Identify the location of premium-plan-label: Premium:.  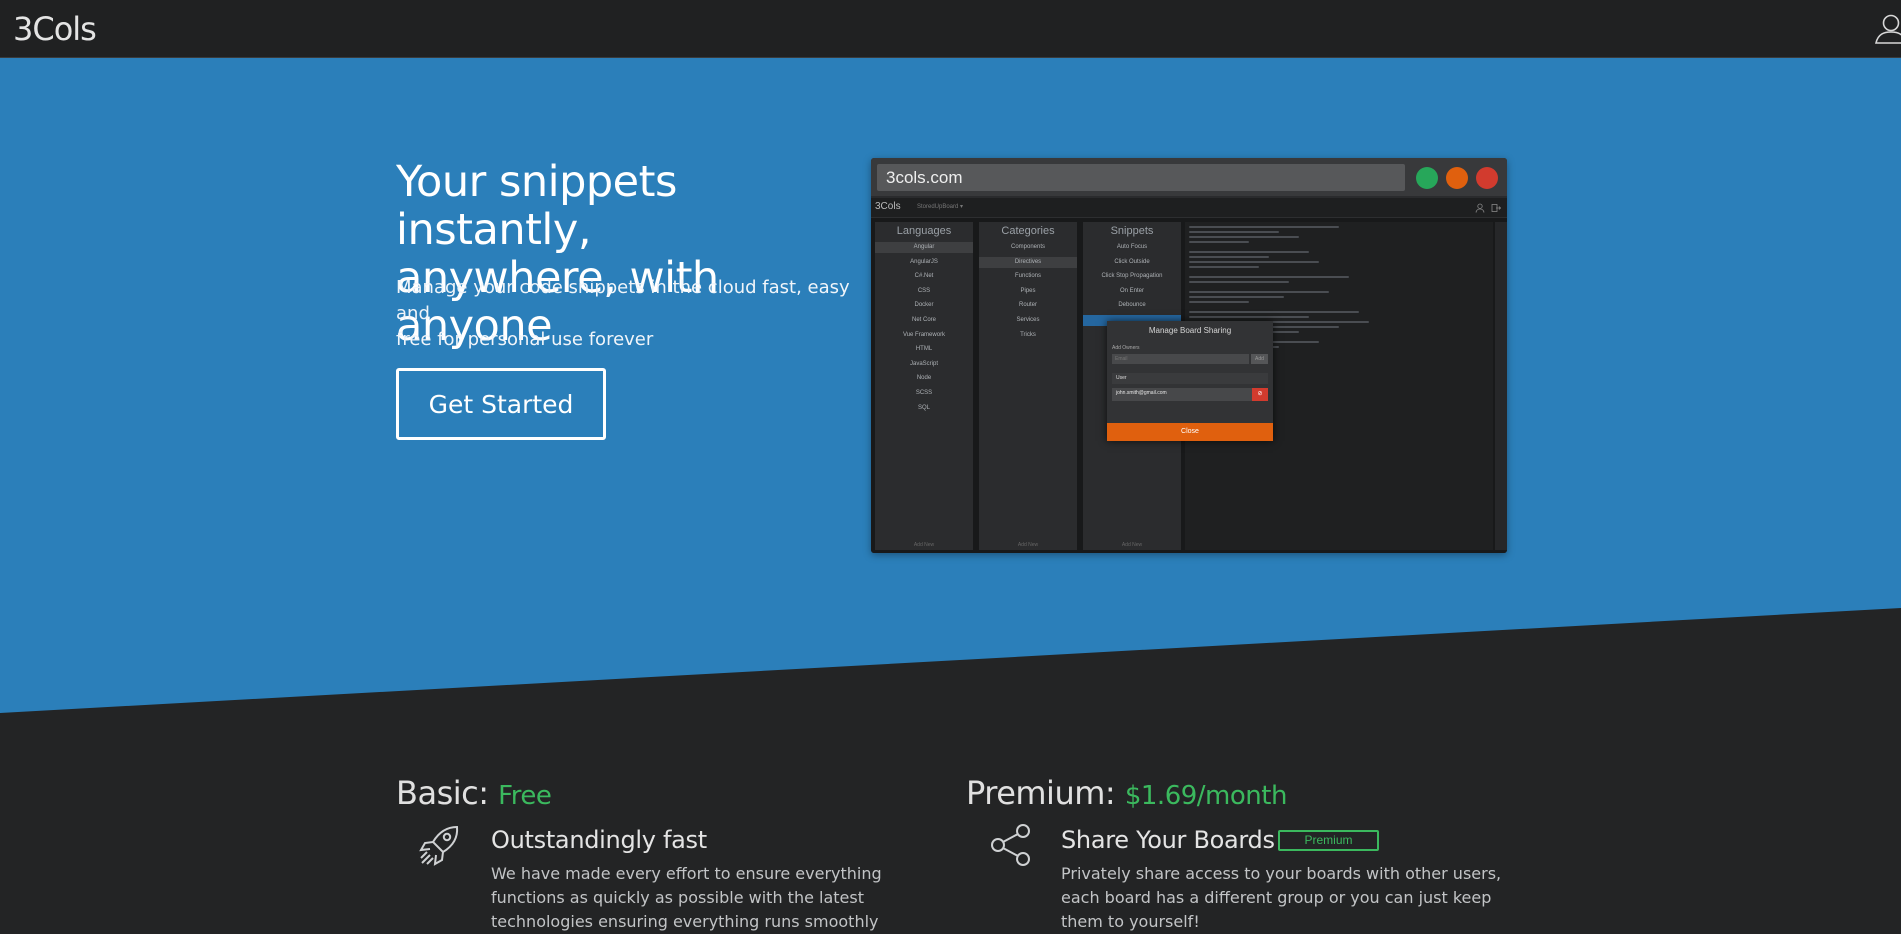
(1041, 793).